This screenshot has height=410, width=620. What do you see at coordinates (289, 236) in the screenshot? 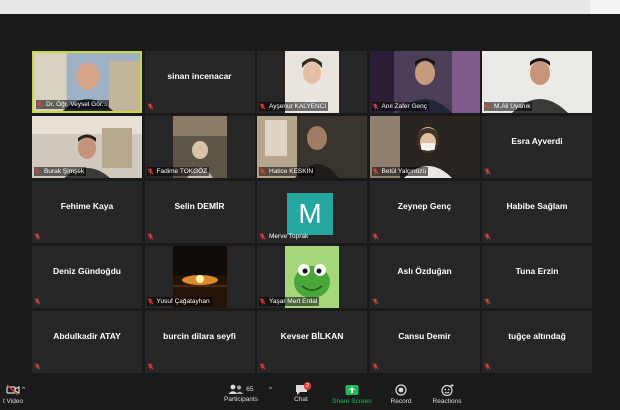
I see `participant-name: Merve Toprak` at bounding box center [289, 236].